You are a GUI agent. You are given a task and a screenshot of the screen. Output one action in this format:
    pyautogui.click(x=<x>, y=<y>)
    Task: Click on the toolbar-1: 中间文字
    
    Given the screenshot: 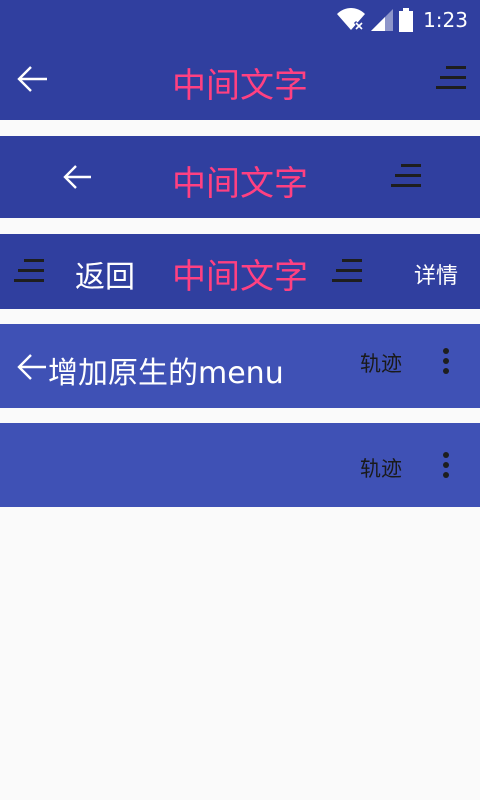 What is the action you would take?
    pyautogui.click(x=240, y=80)
    